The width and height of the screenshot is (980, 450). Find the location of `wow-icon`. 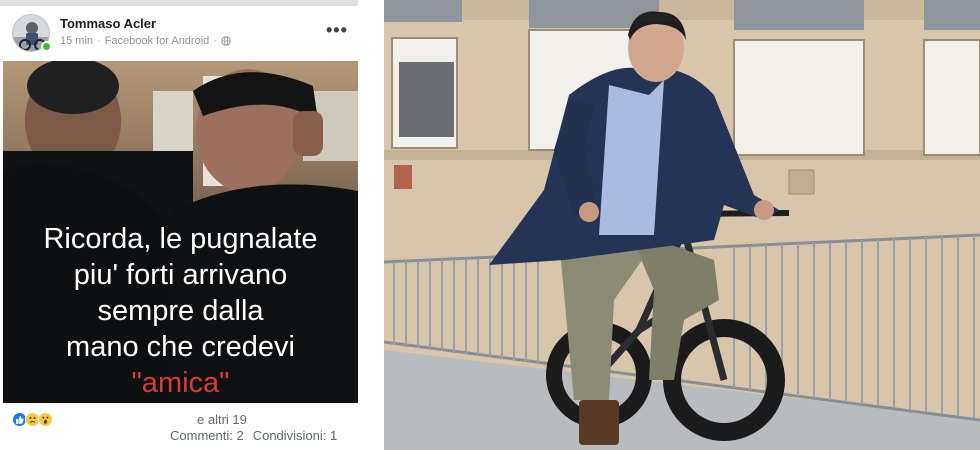

wow-icon is located at coordinates (45, 419).